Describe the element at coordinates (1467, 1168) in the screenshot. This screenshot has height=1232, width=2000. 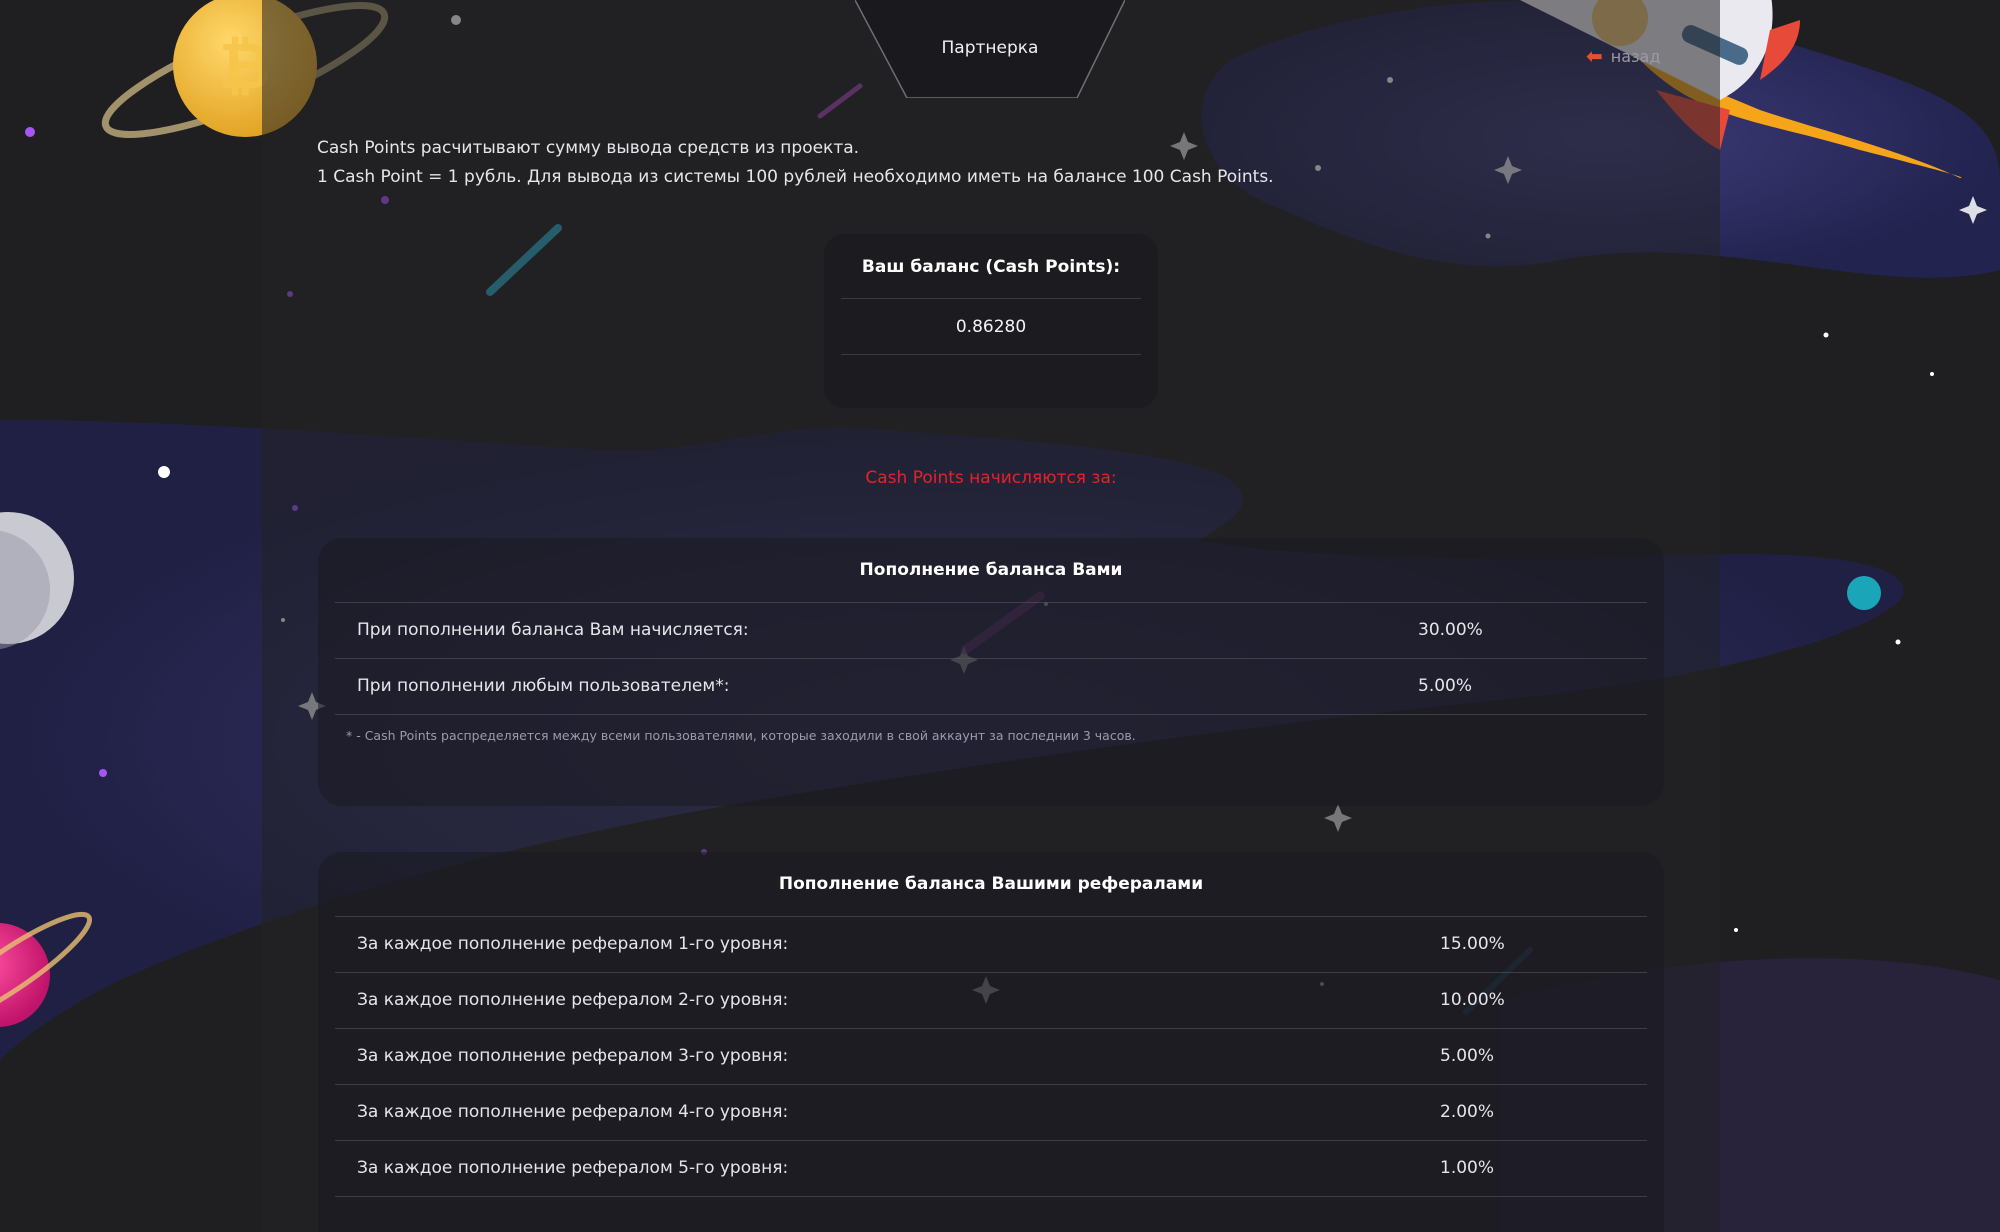
I see `row-value: 1.00%` at that location.